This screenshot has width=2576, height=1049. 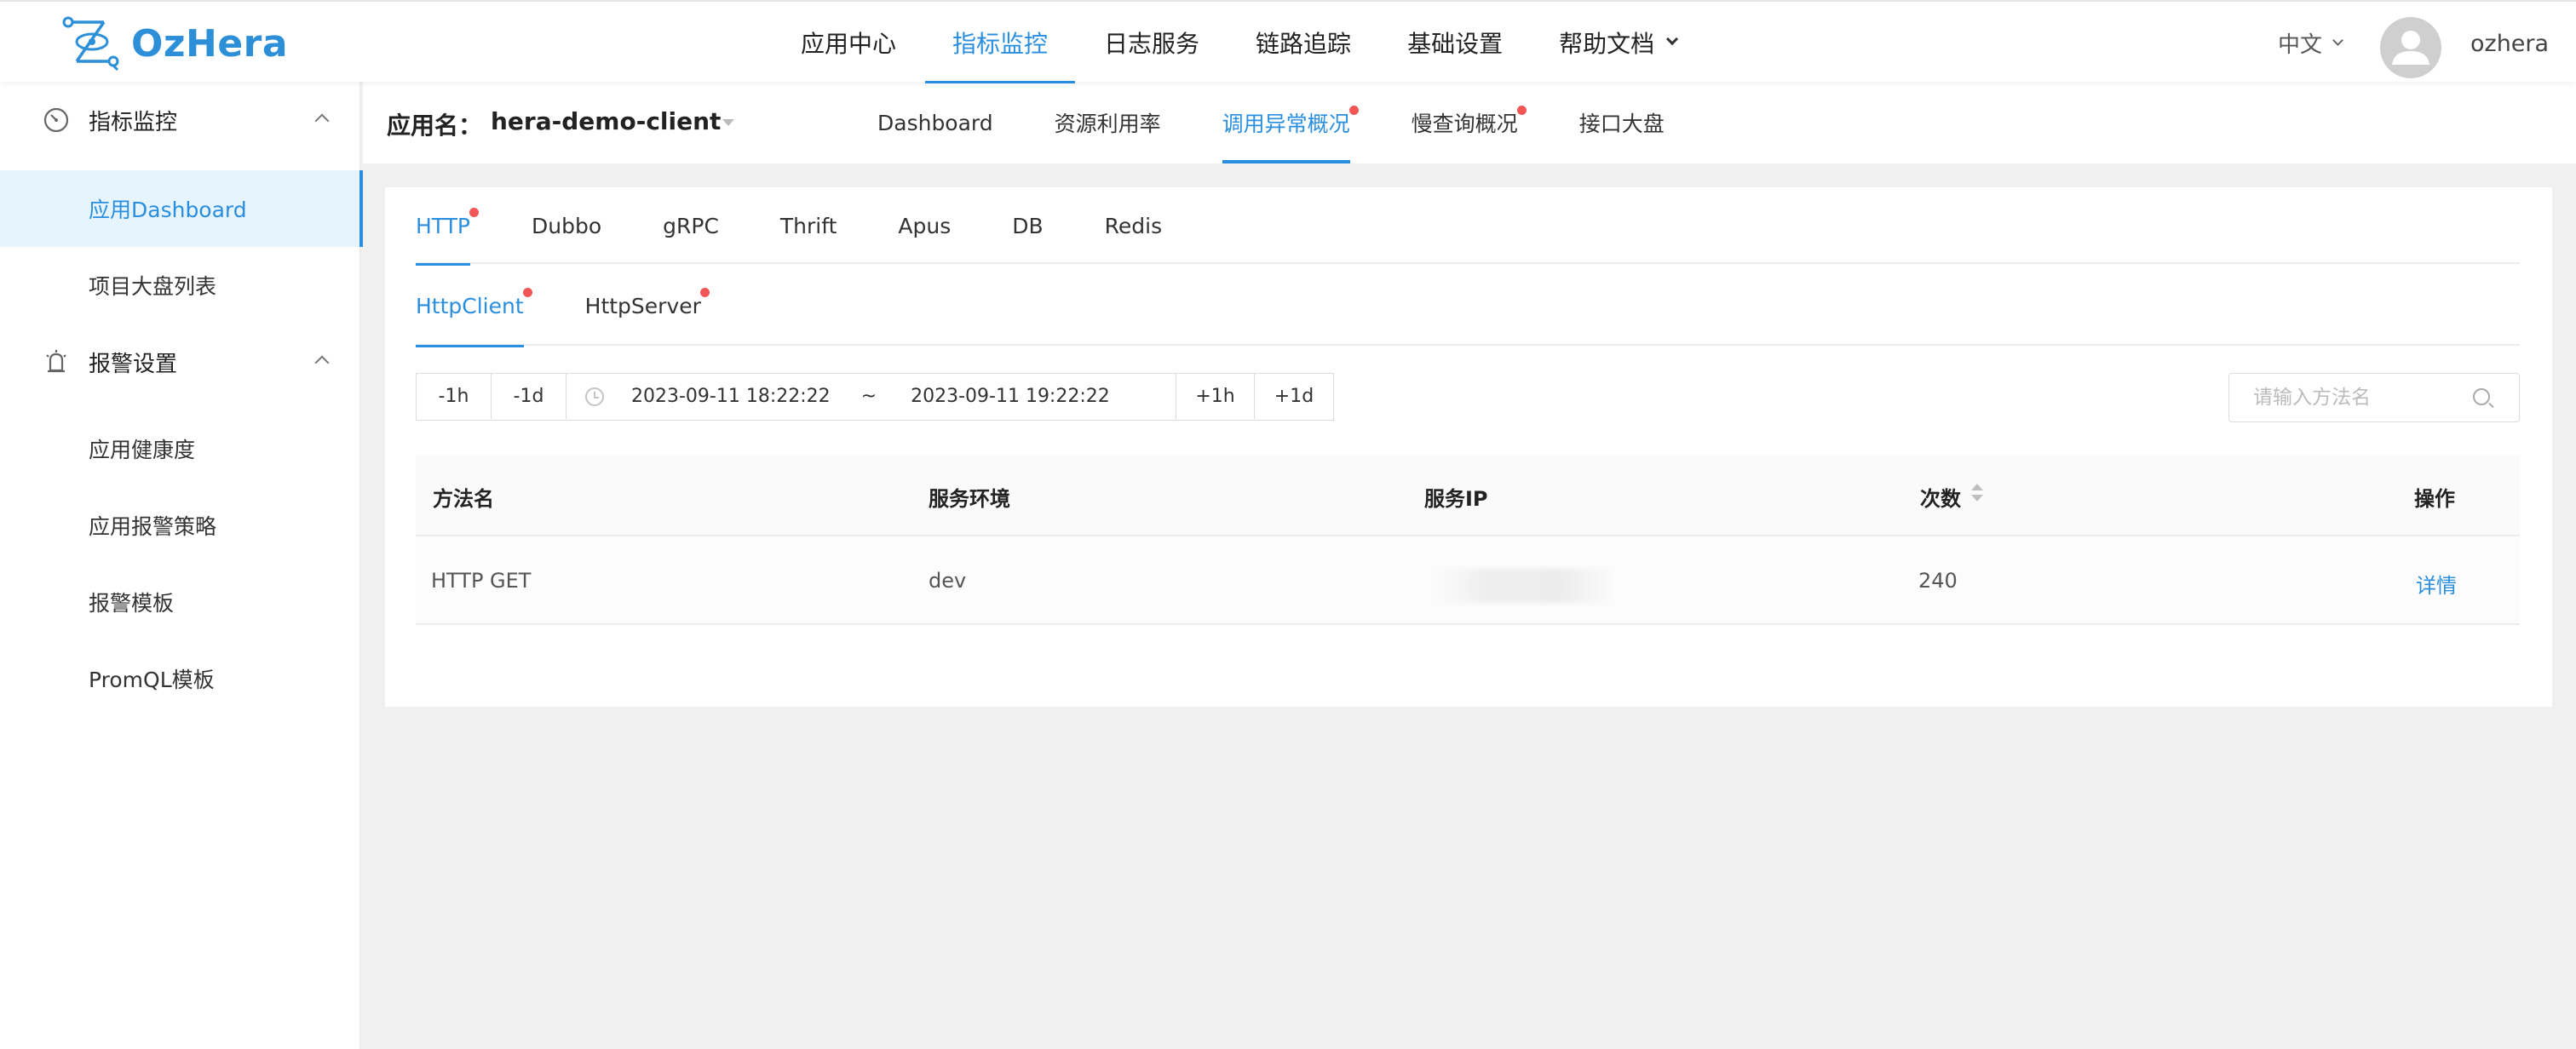 I want to click on tab-http: HTTP, so click(x=447, y=227).